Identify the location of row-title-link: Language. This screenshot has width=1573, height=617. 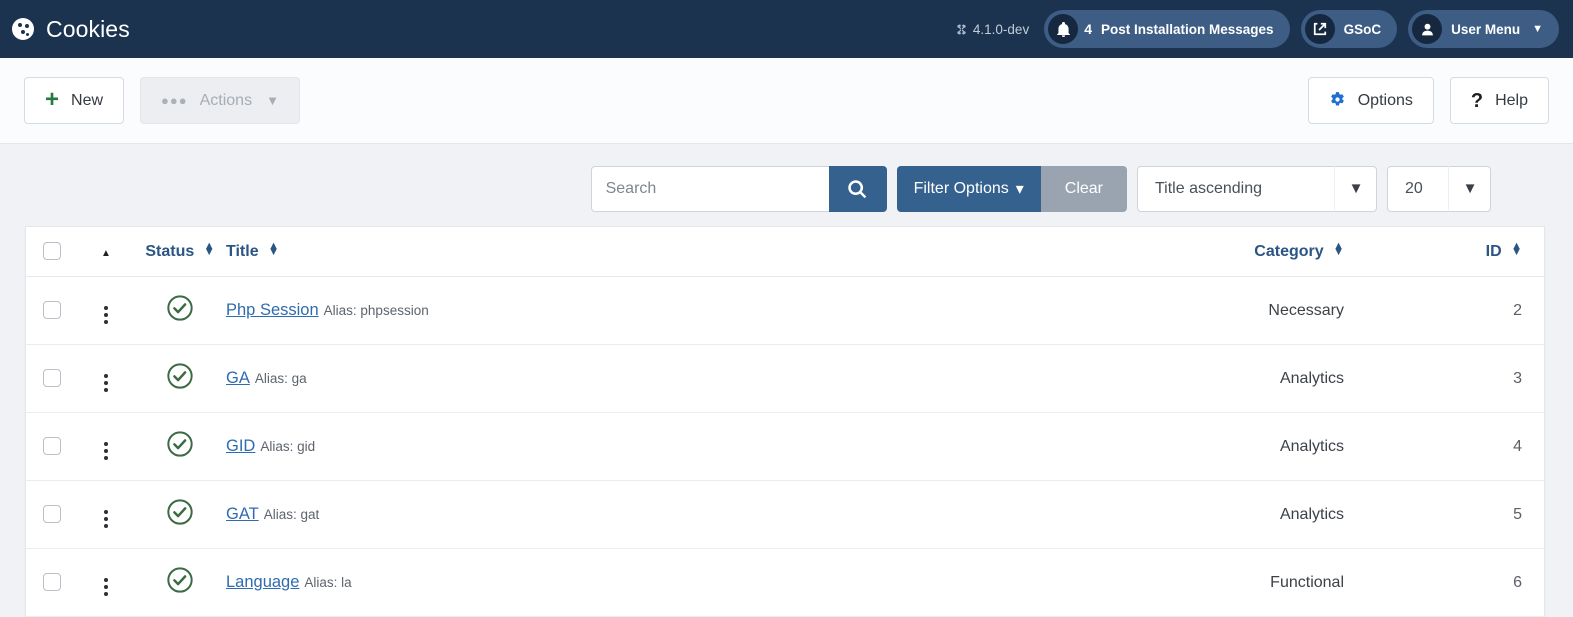
(262, 582).